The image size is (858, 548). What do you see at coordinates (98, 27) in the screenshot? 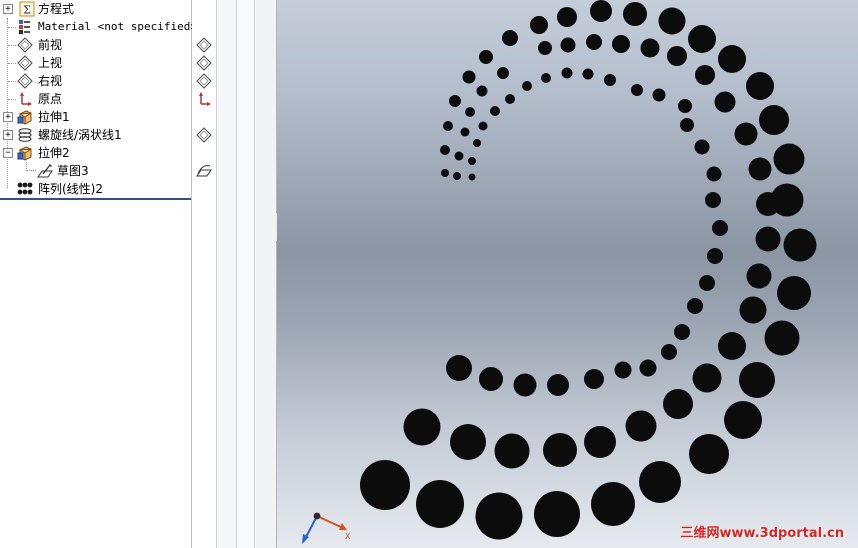
I see `tree-item-material: Material <not specified>` at bounding box center [98, 27].